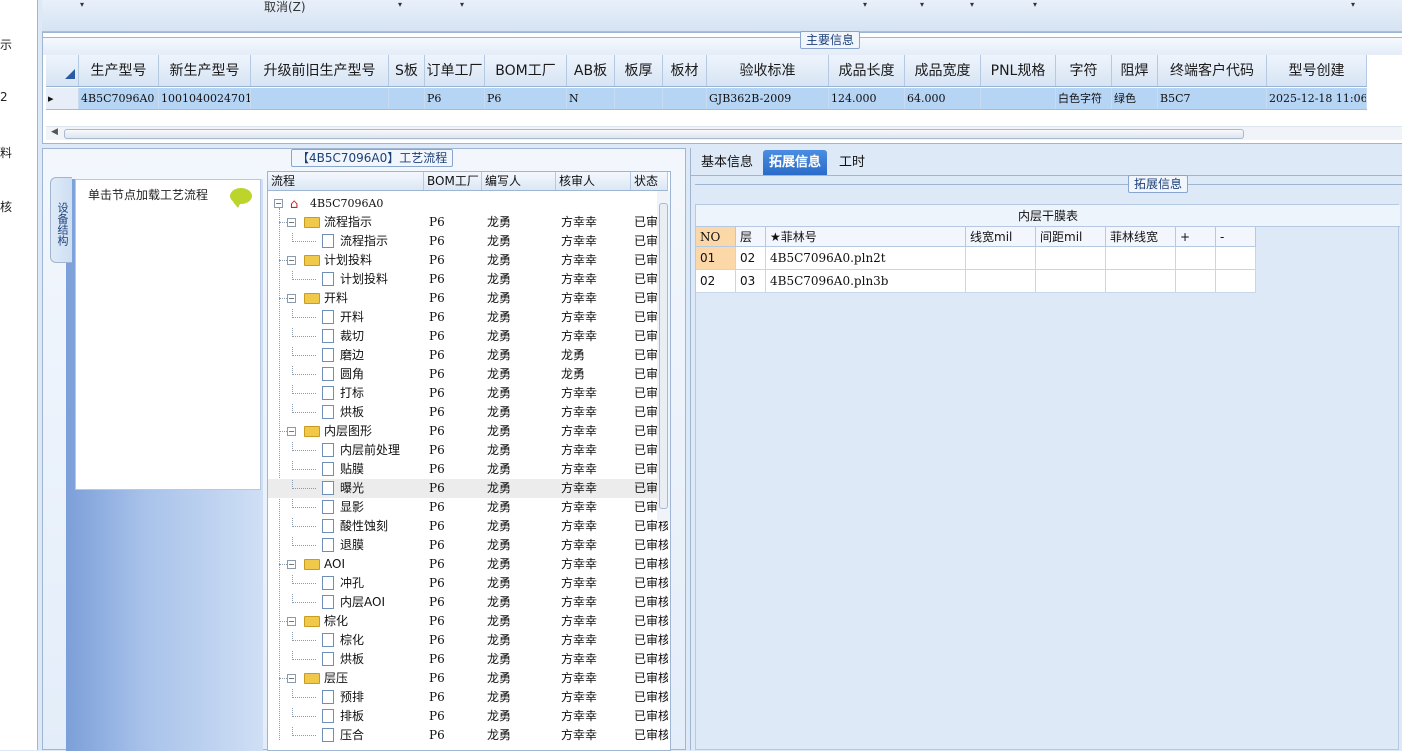 The image size is (1402, 751). Describe the element at coordinates (468, 545) in the screenshot. I see `tree-row: 退膜 P6 龙勇 方幸幸 已审核` at that location.